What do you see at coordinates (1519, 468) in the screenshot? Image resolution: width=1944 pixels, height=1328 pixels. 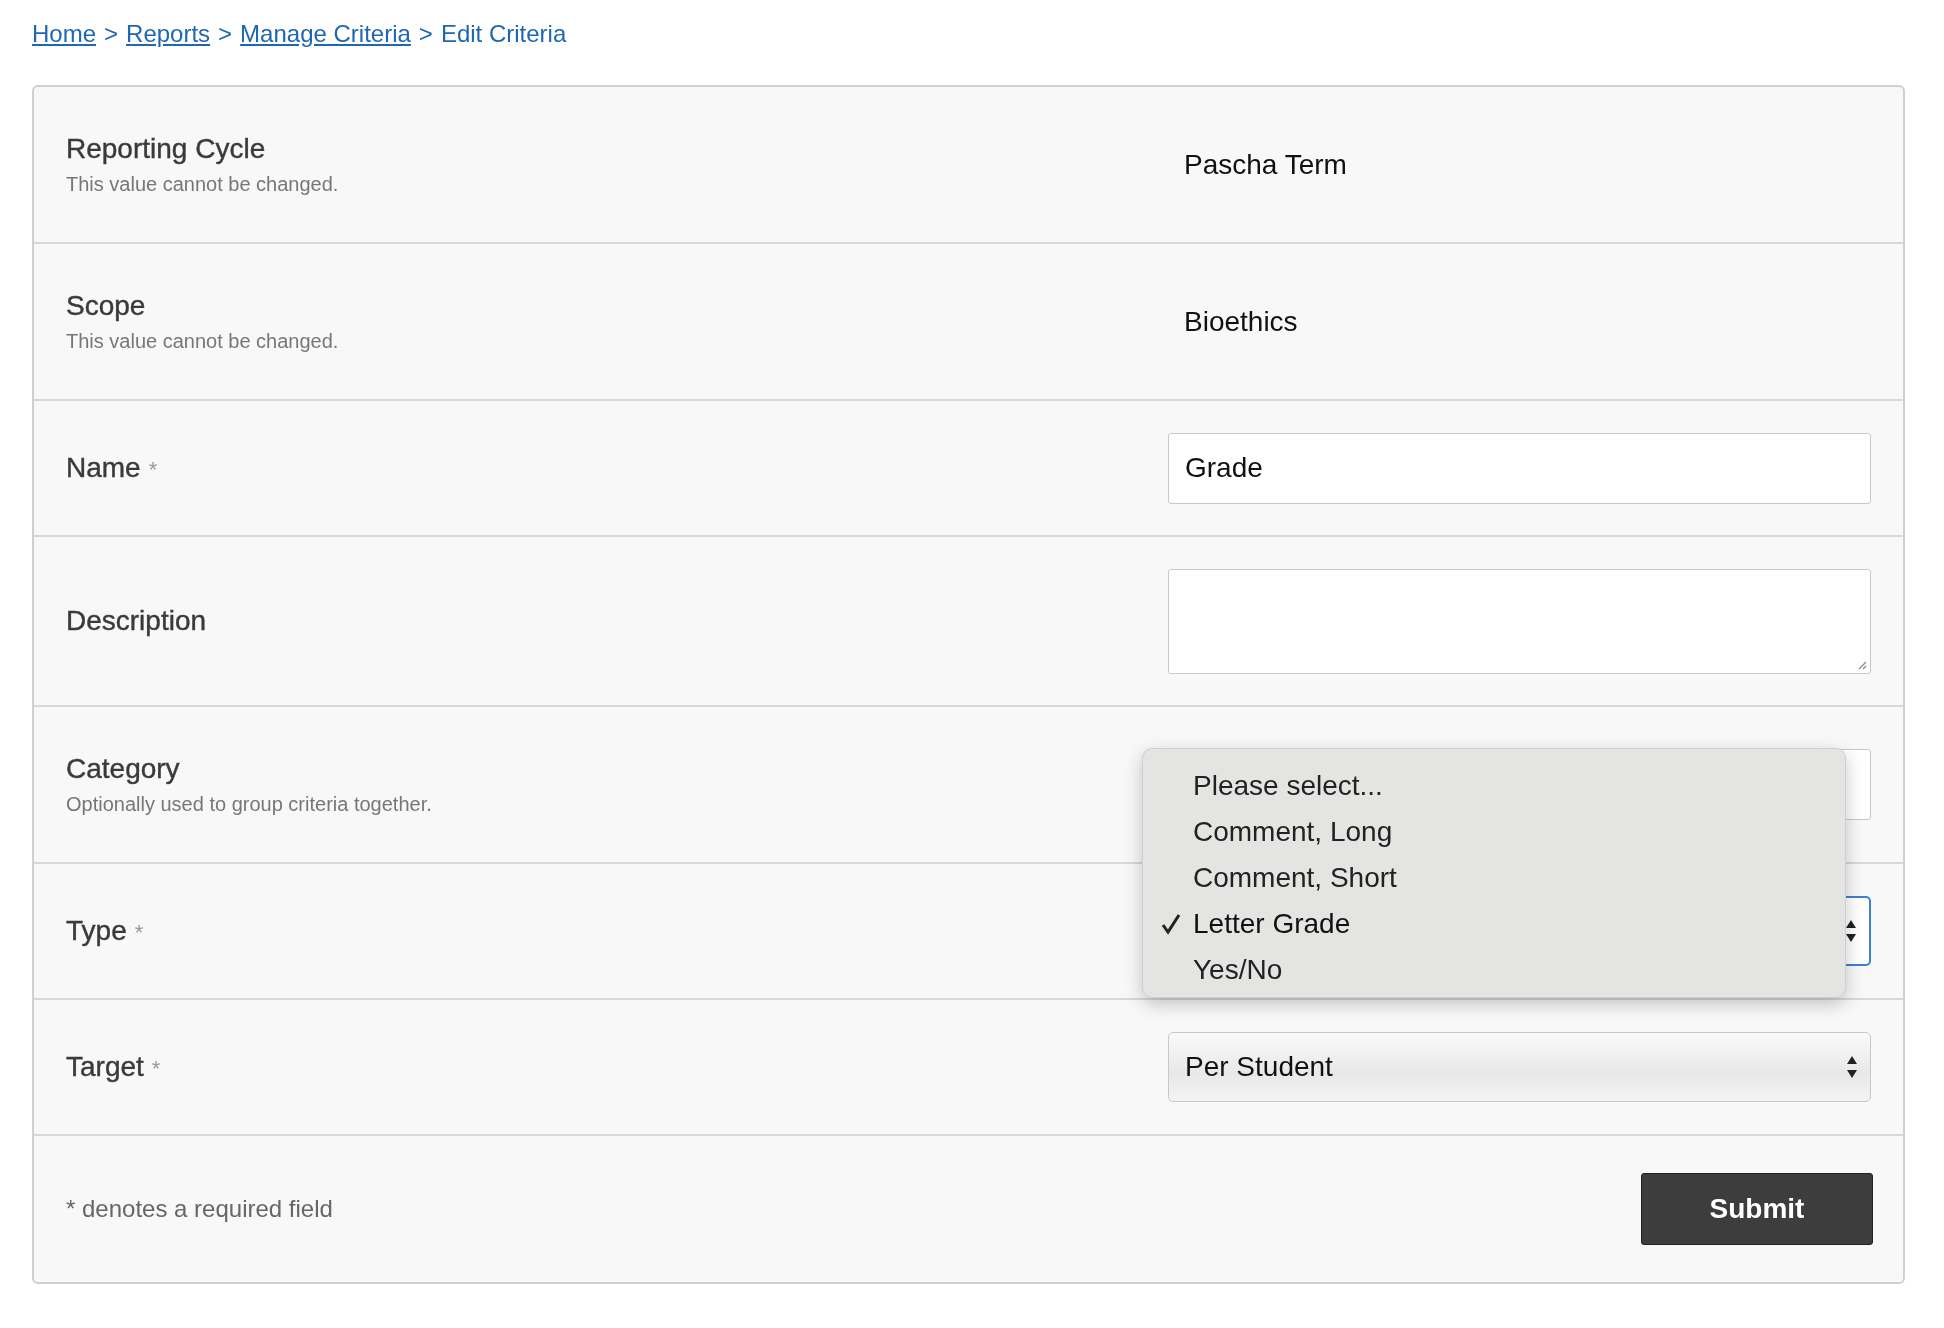 I see `text-input: Grade` at bounding box center [1519, 468].